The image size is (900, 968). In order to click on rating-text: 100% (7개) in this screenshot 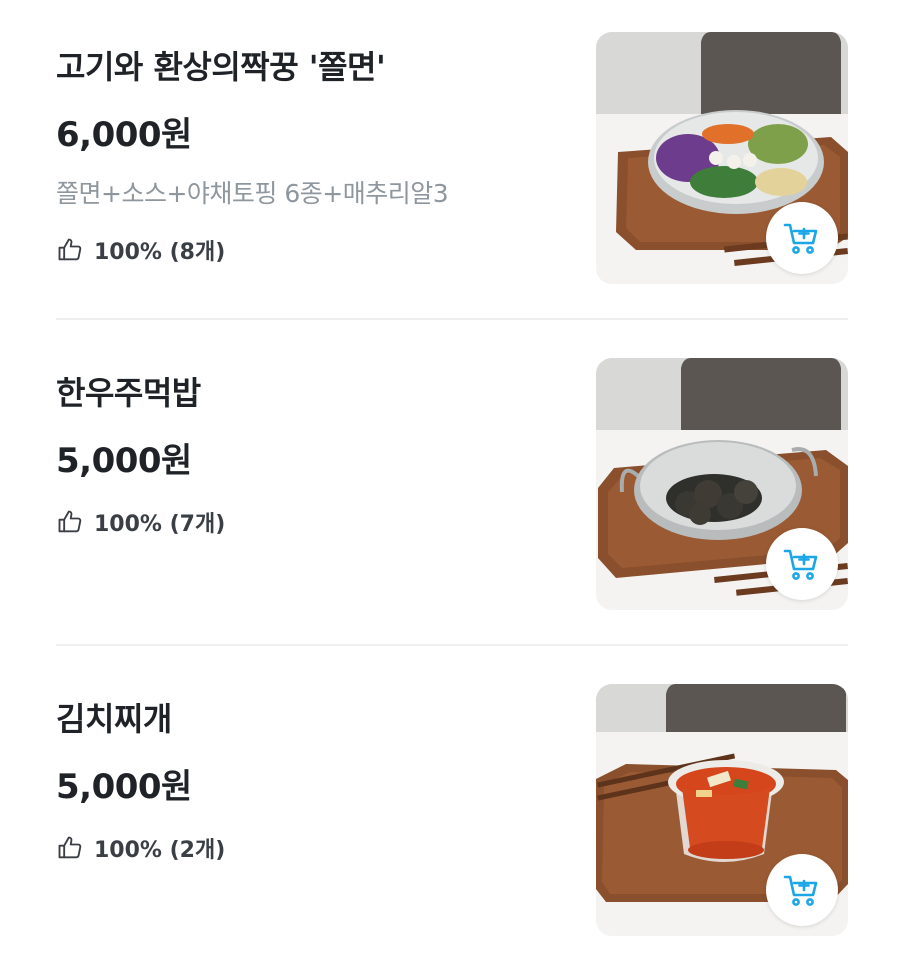, I will do `click(160, 524)`.